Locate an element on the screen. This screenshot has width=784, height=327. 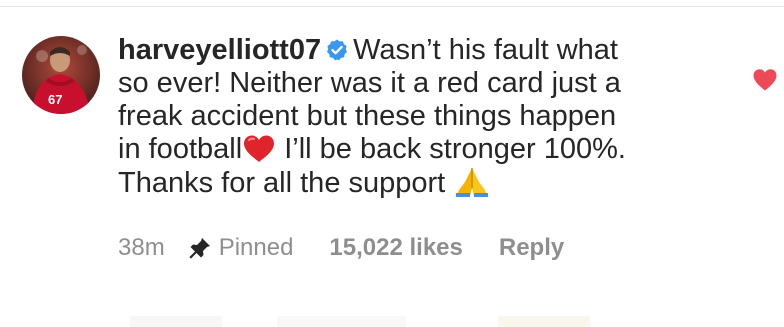
red-heart-icon is located at coordinates (259, 148).